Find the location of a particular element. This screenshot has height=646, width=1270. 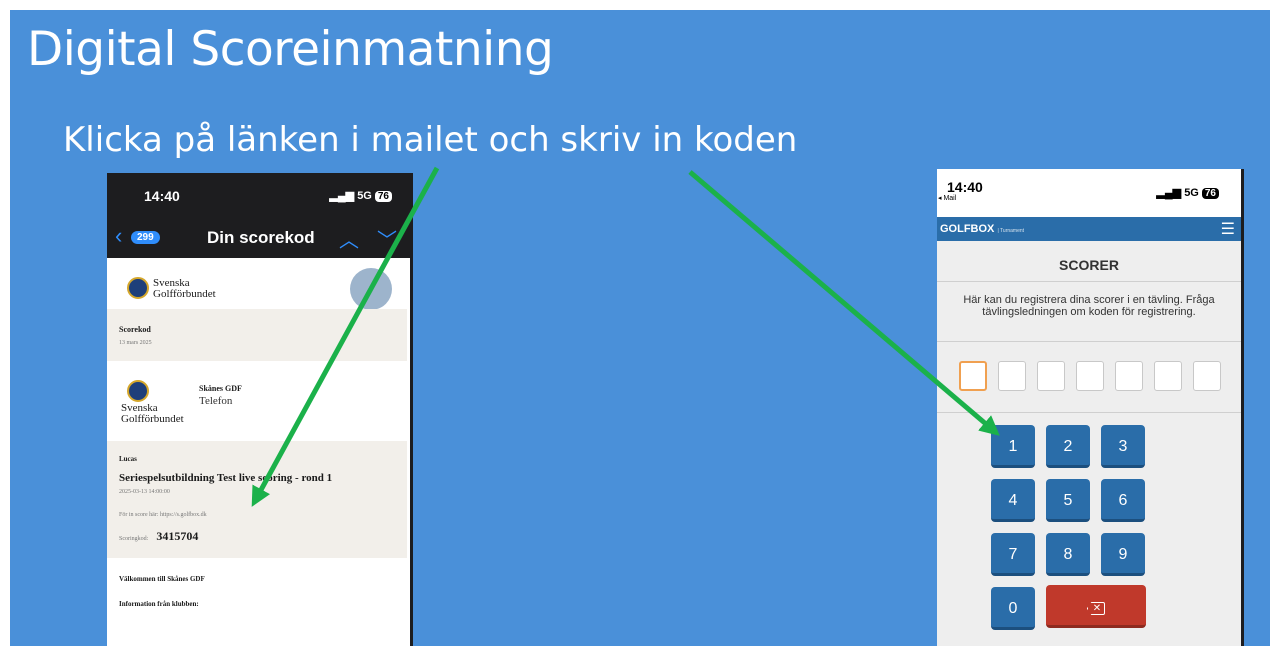

arrow-to-keypad is located at coordinates (844, 303).